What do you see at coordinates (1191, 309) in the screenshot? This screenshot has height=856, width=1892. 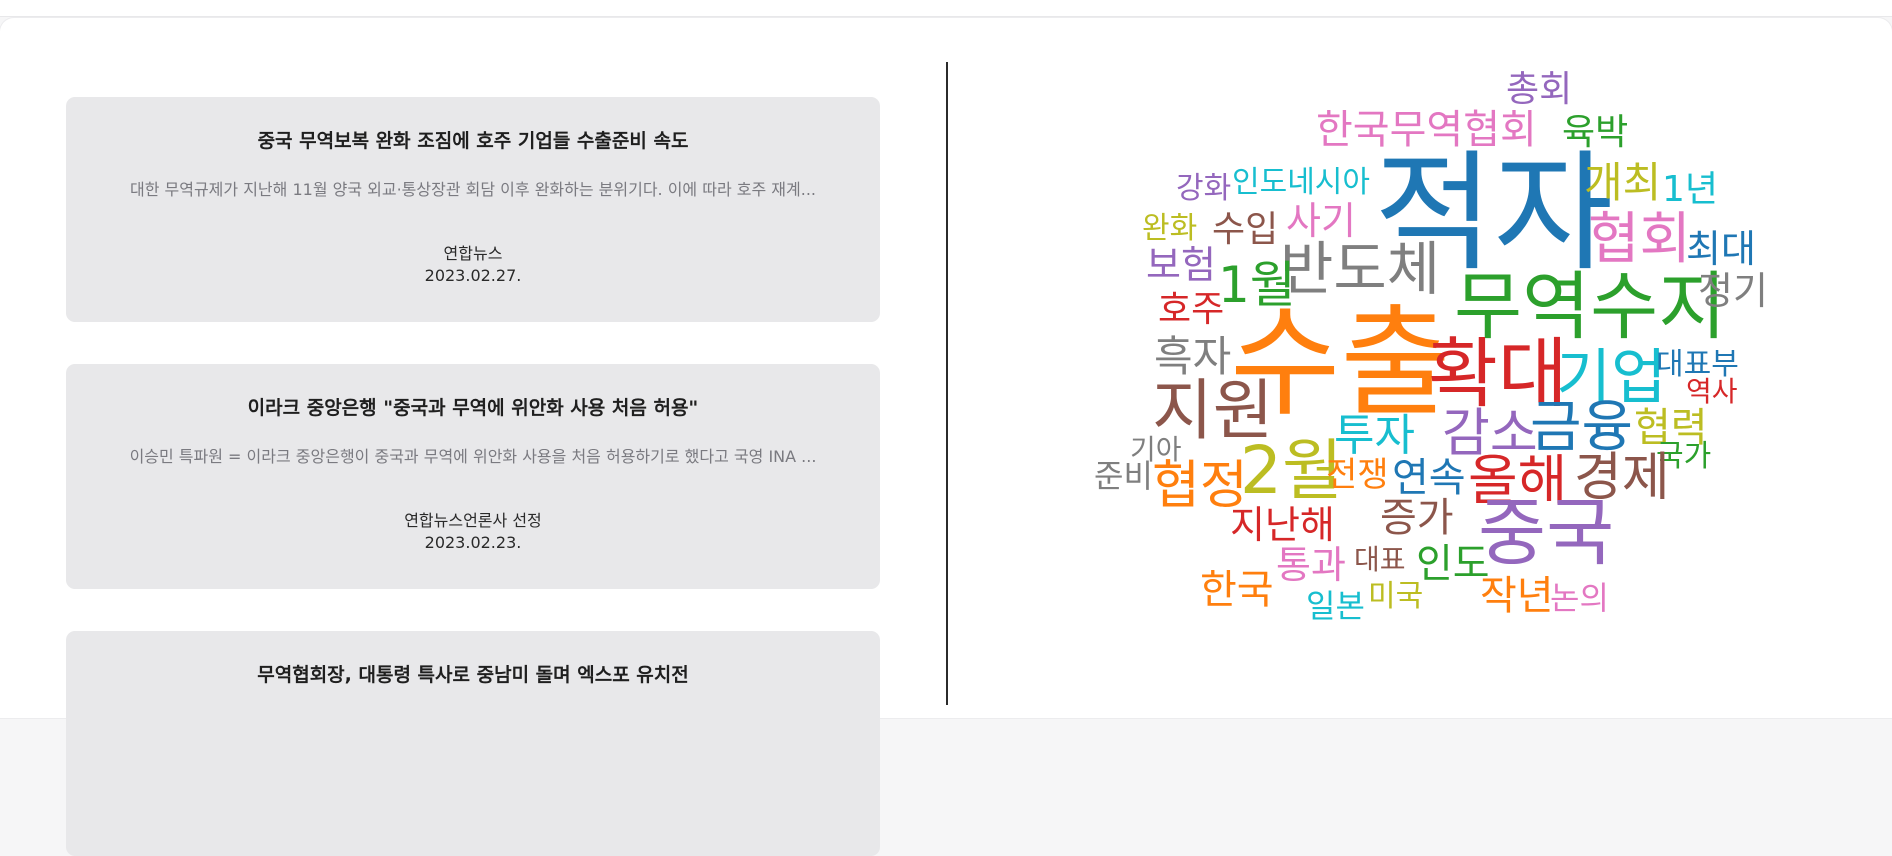 I see `word-cloud-word: 호주` at bounding box center [1191, 309].